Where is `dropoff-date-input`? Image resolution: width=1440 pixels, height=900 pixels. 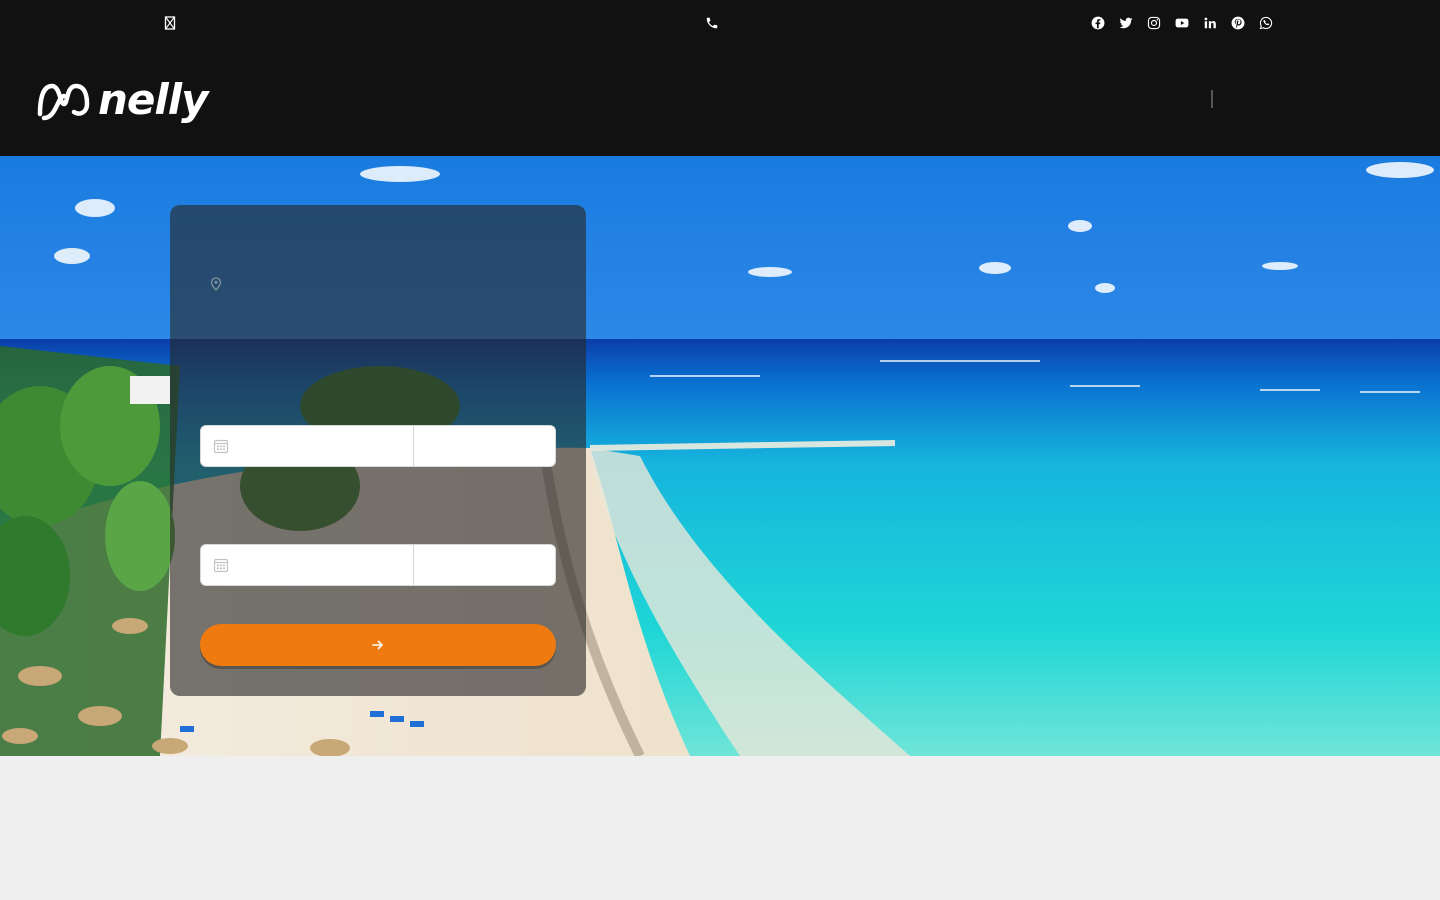
dropoff-date-input is located at coordinates (307, 565).